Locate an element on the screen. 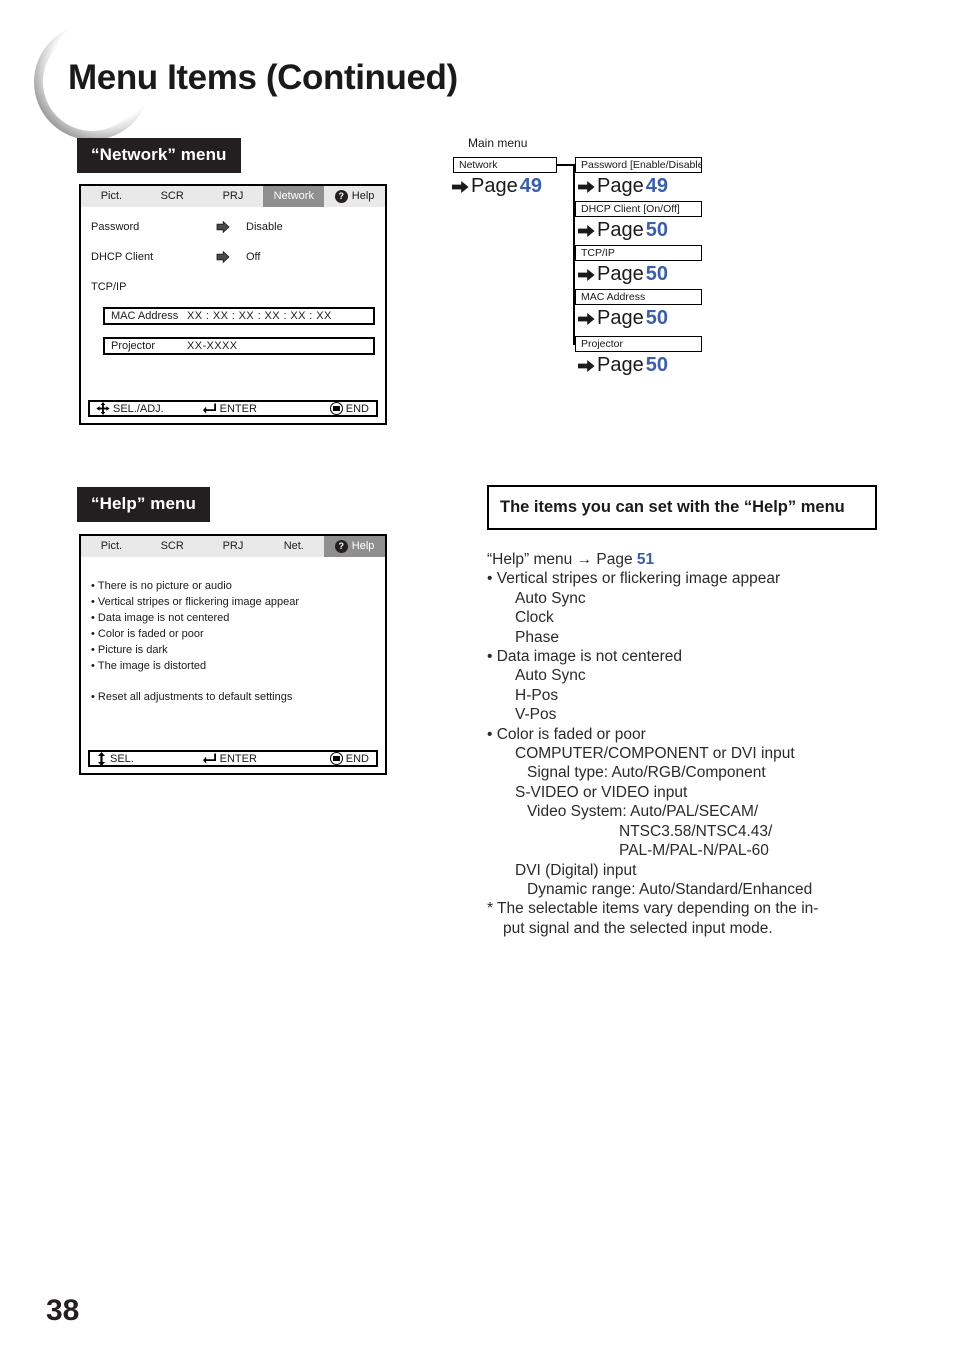 This screenshot has height=1352, width=954. flow-box-projector: Projector is located at coordinates (638, 344).